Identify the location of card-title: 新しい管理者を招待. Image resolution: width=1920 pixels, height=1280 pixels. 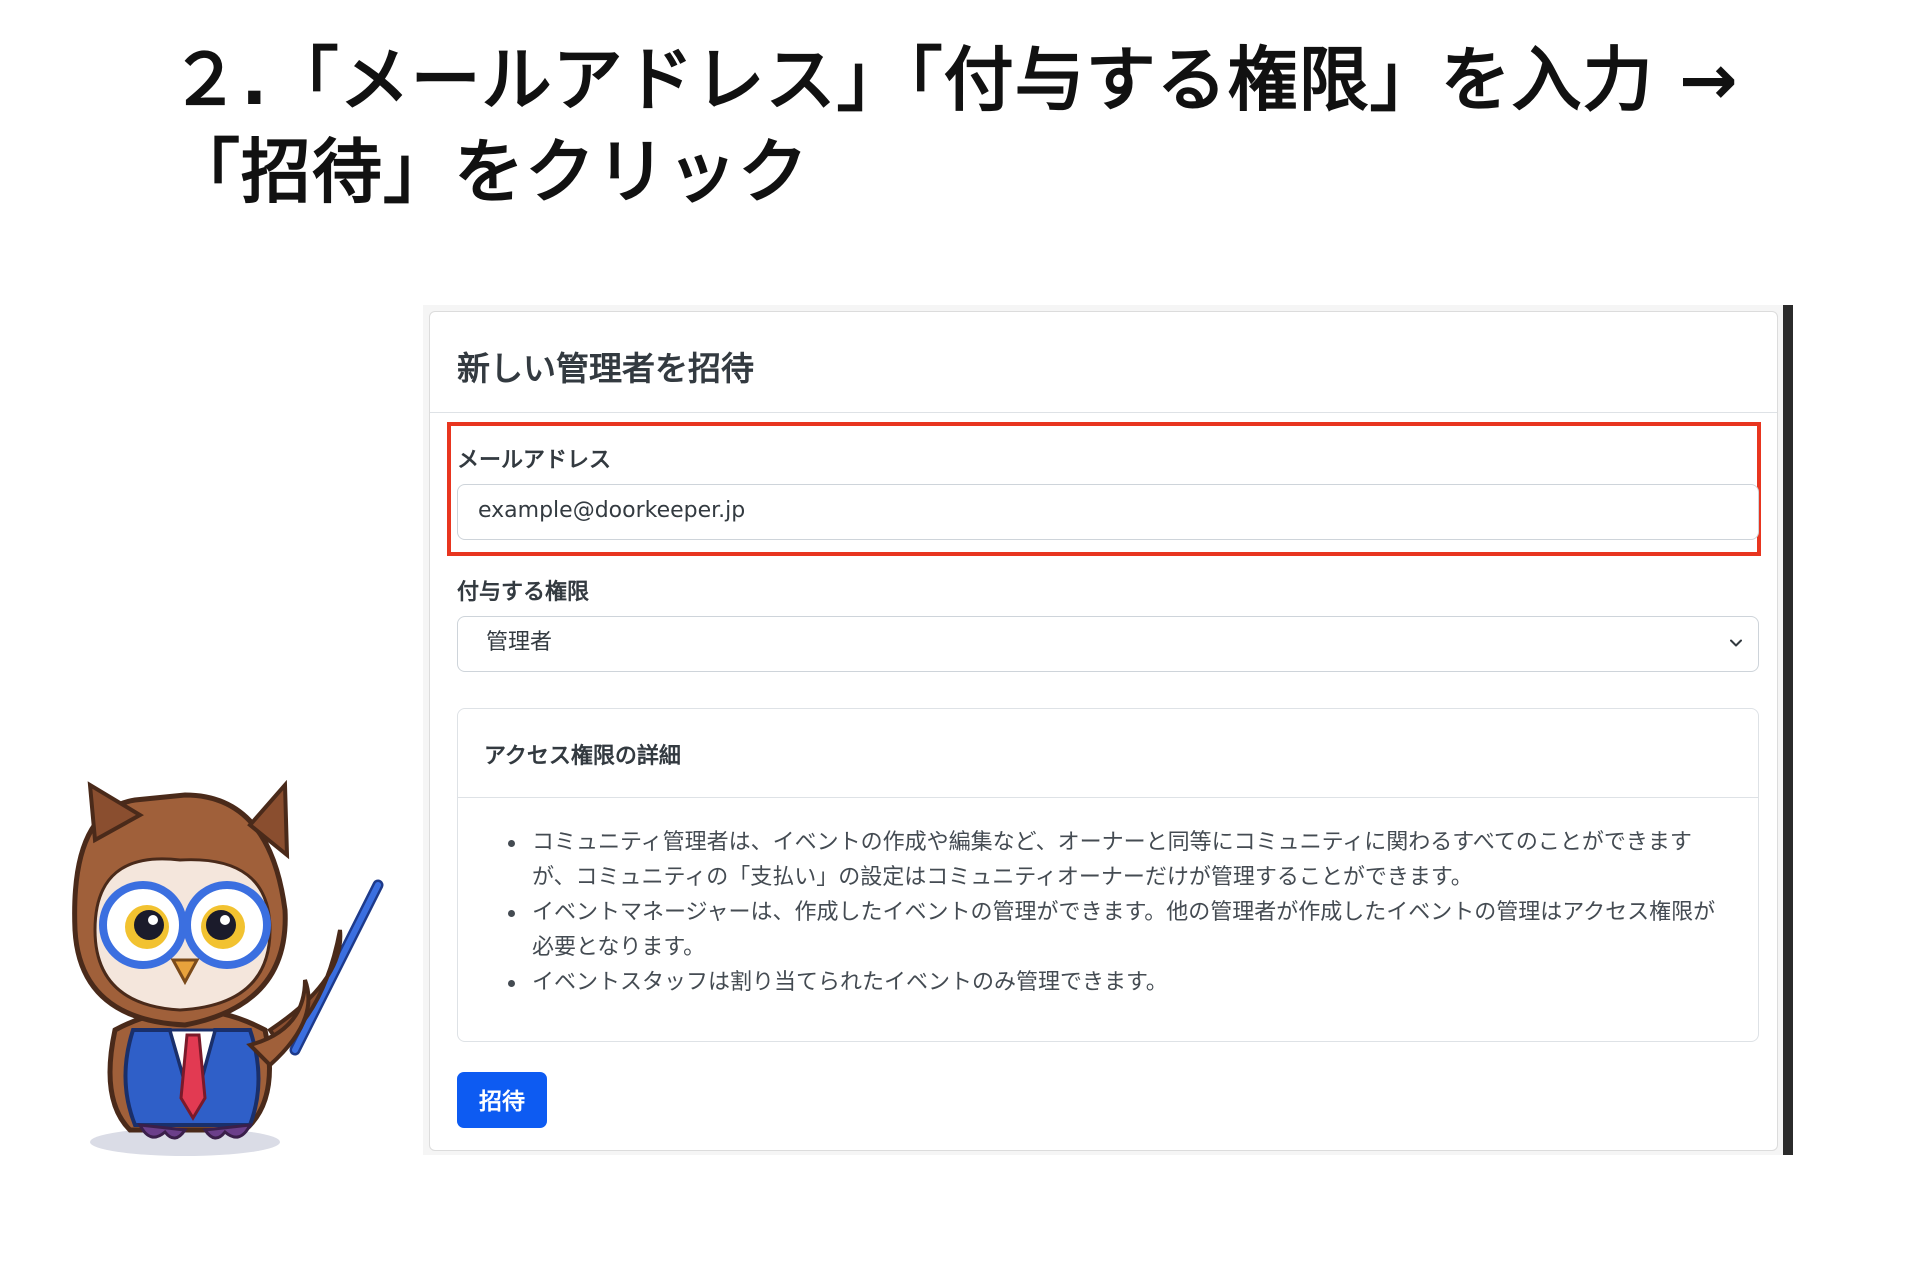
(605, 368).